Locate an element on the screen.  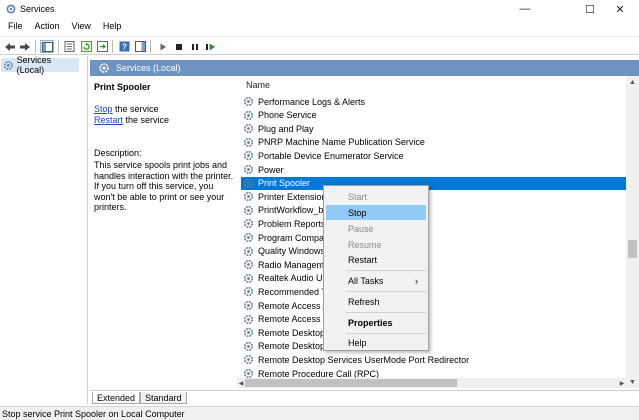
service-row: Power is located at coordinates (433, 169).